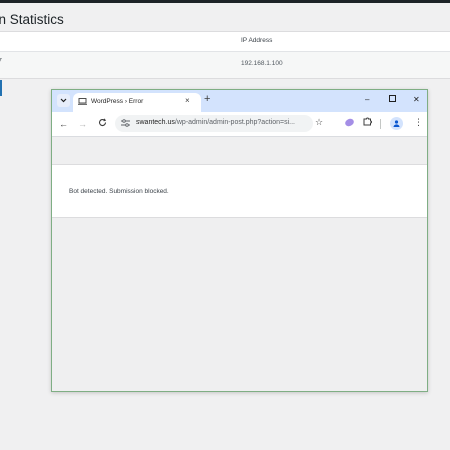  Describe the element at coordinates (125, 123) in the screenshot. I see `site-settings-icon` at that location.